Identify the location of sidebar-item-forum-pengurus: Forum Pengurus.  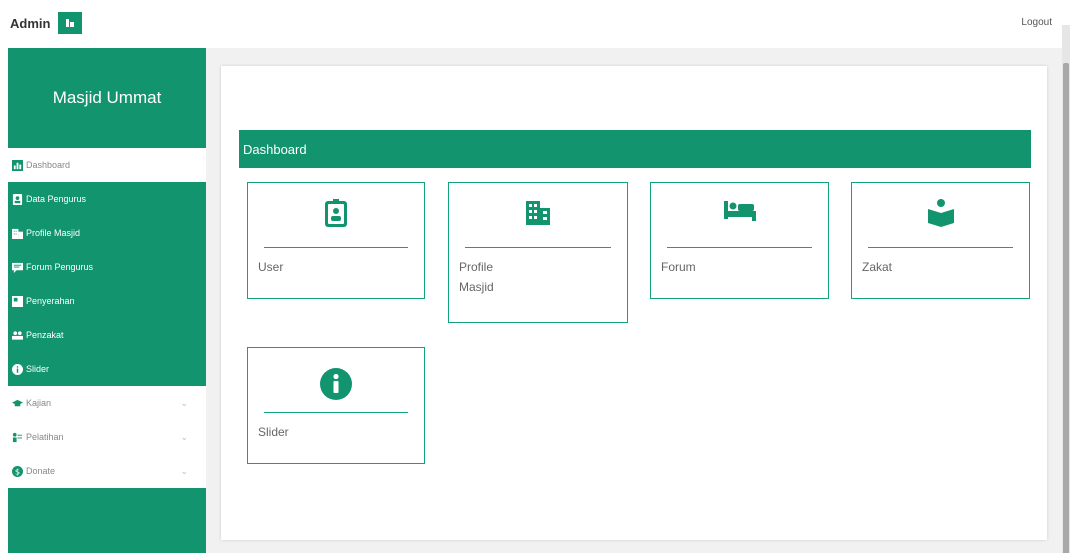
(107, 267).